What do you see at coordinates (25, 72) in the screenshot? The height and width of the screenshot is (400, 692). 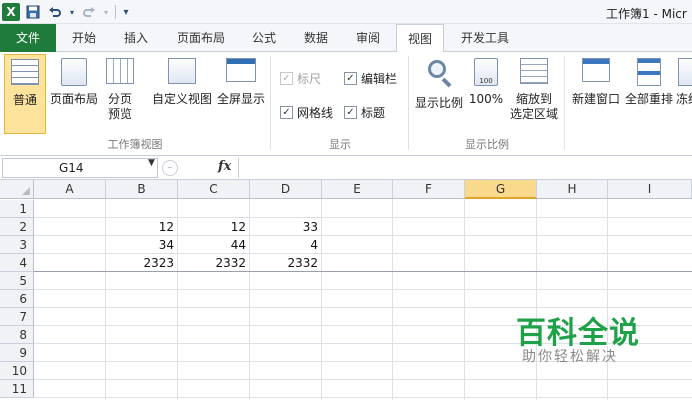 I see `grid-icon` at bounding box center [25, 72].